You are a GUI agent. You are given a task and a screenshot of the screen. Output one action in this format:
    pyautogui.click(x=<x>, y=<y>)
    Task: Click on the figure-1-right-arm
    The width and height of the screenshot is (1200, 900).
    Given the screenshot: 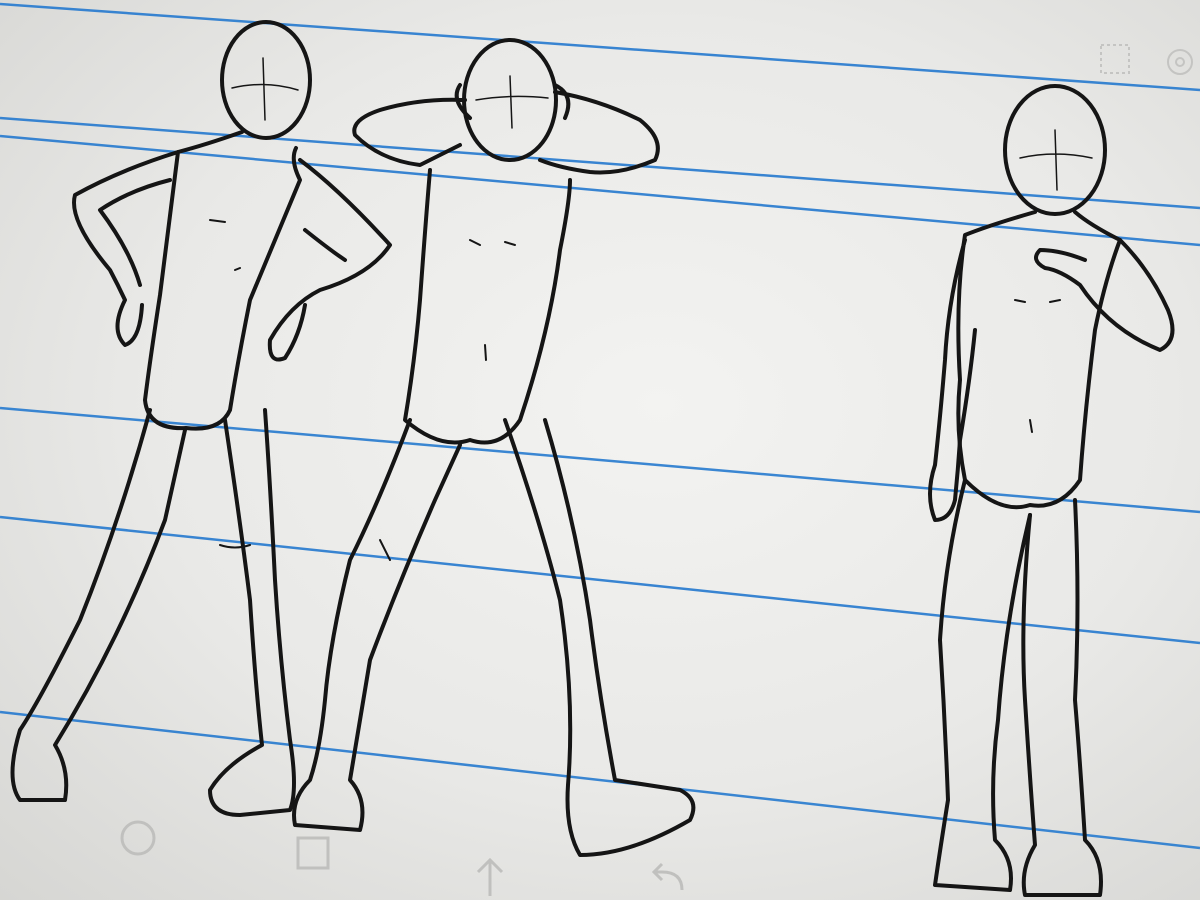 What is the action you would take?
    pyautogui.click(x=329, y=260)
    